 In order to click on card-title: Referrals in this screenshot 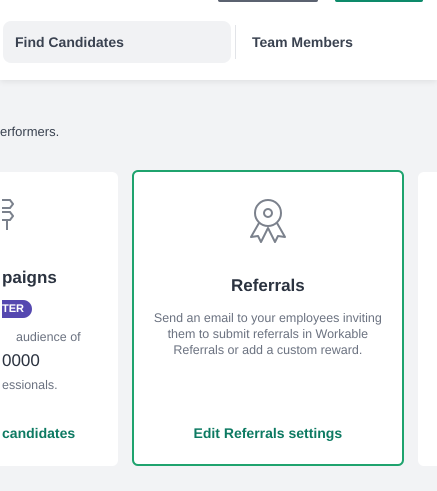, I will do `click(267, 286)`.